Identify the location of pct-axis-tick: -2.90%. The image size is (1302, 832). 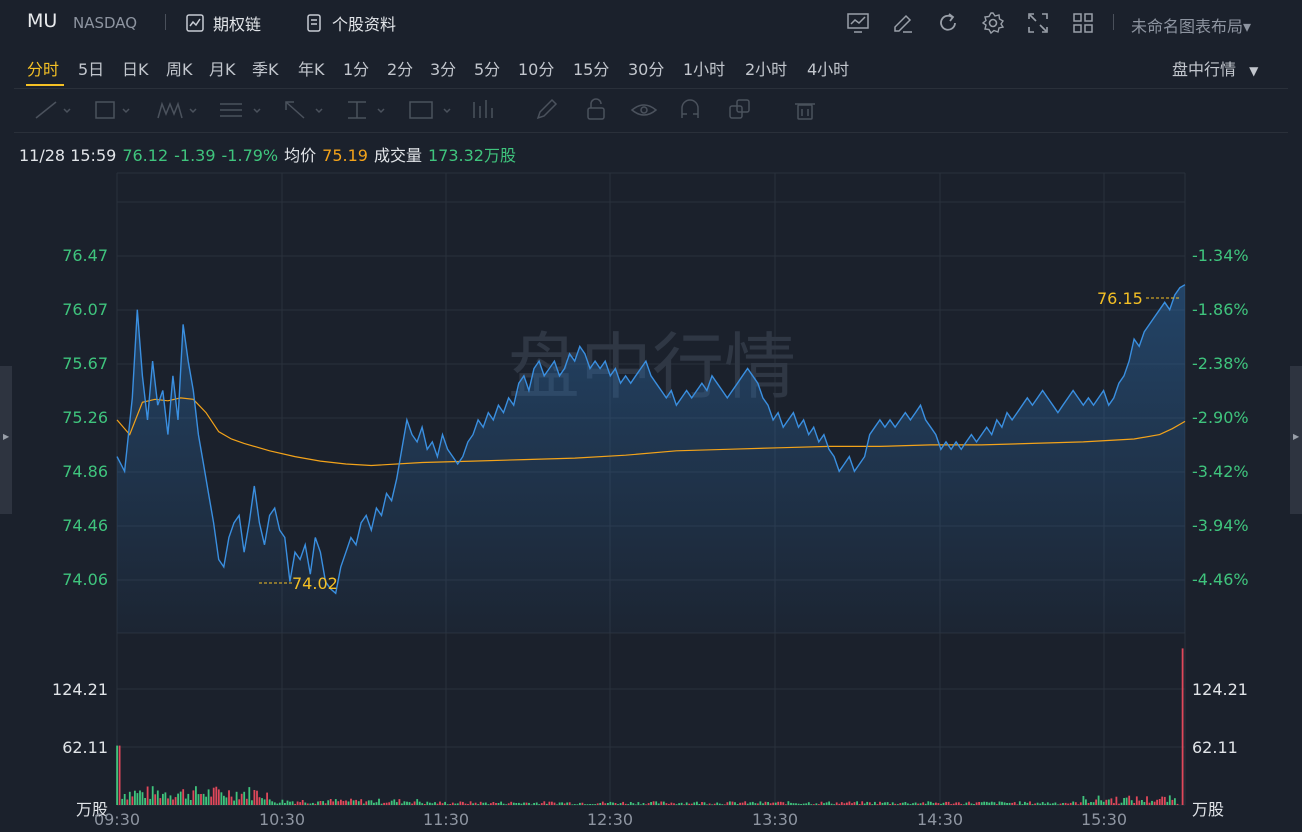
(1220, 417).